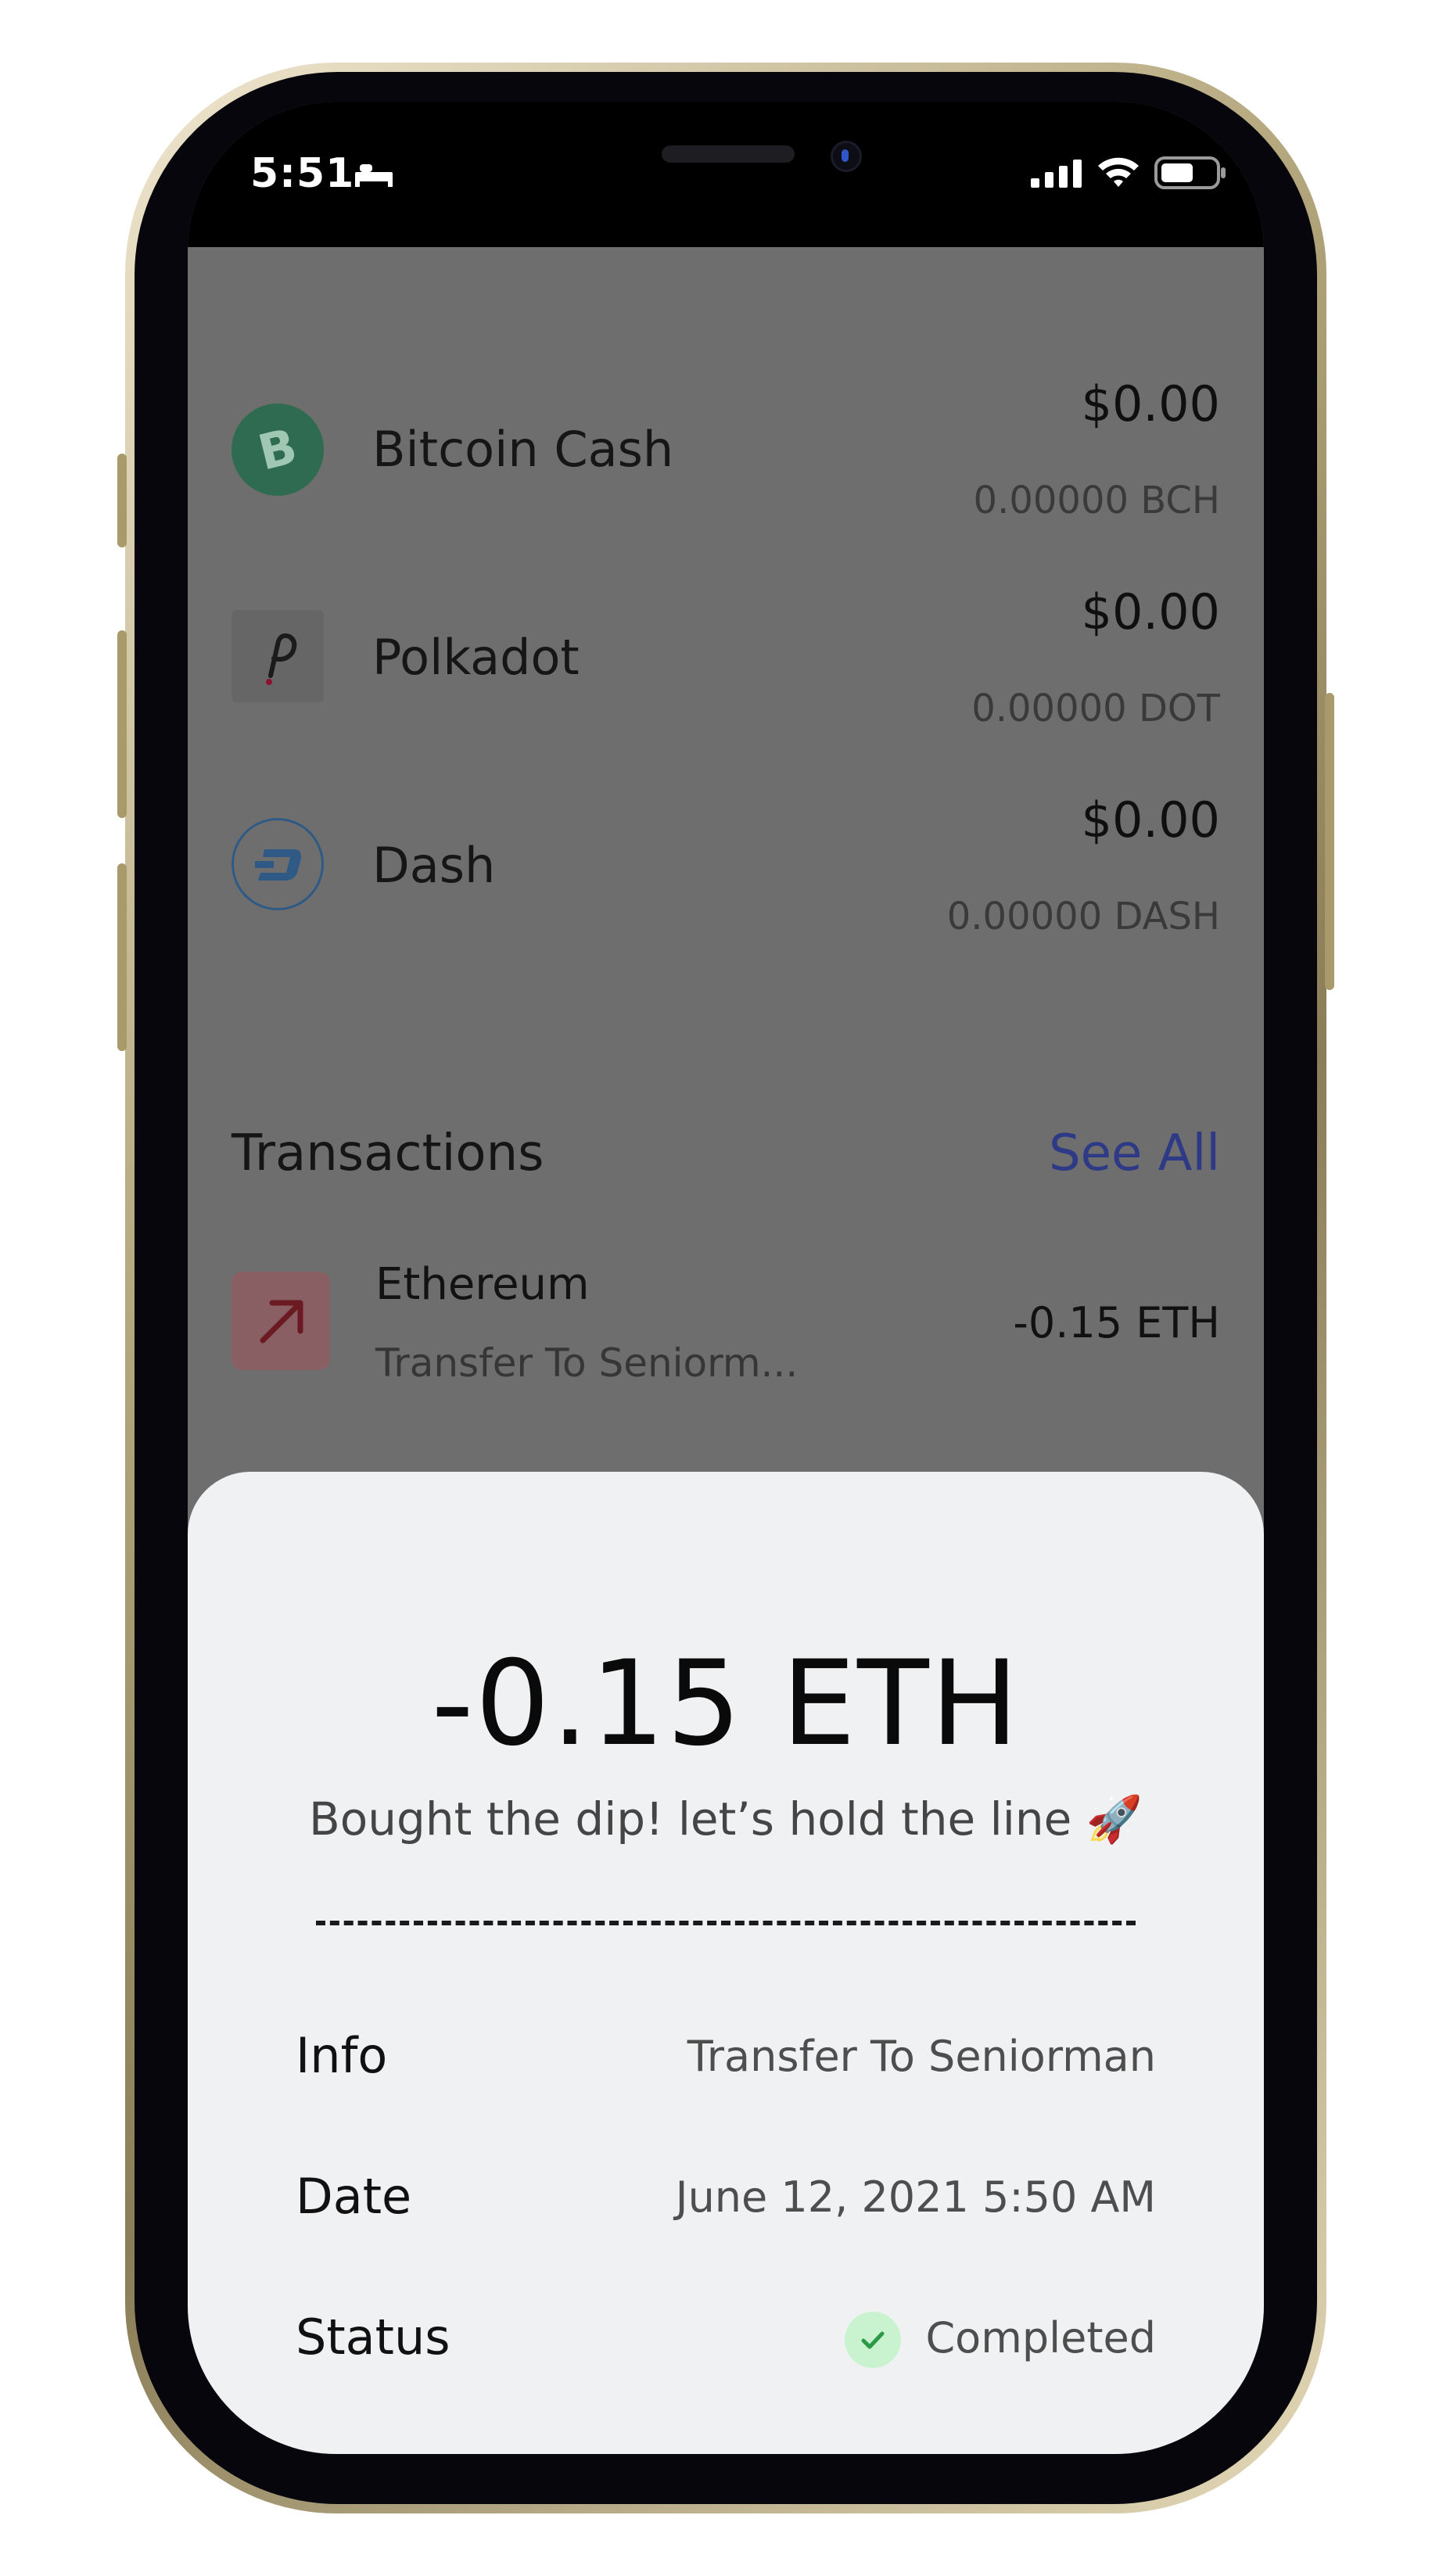  I want to click on completed-badge, so click(873, 2340).